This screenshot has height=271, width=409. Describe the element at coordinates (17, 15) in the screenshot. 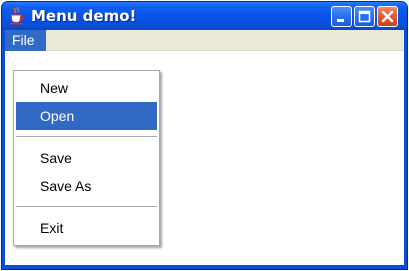

I see `java-cup-icon` at that location.